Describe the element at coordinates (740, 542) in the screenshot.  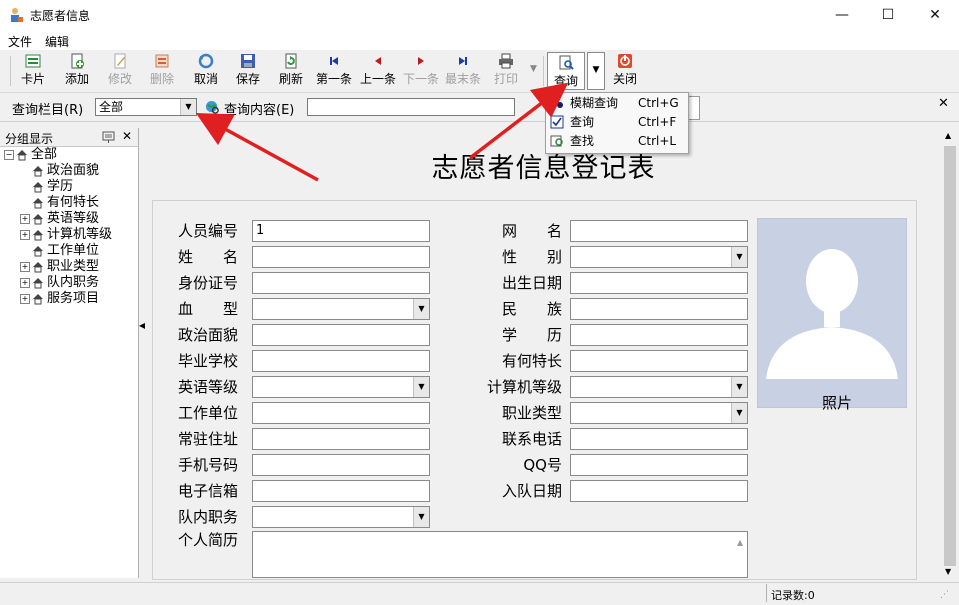
I see `resume-scroll-up-icon: ▲` at that location.